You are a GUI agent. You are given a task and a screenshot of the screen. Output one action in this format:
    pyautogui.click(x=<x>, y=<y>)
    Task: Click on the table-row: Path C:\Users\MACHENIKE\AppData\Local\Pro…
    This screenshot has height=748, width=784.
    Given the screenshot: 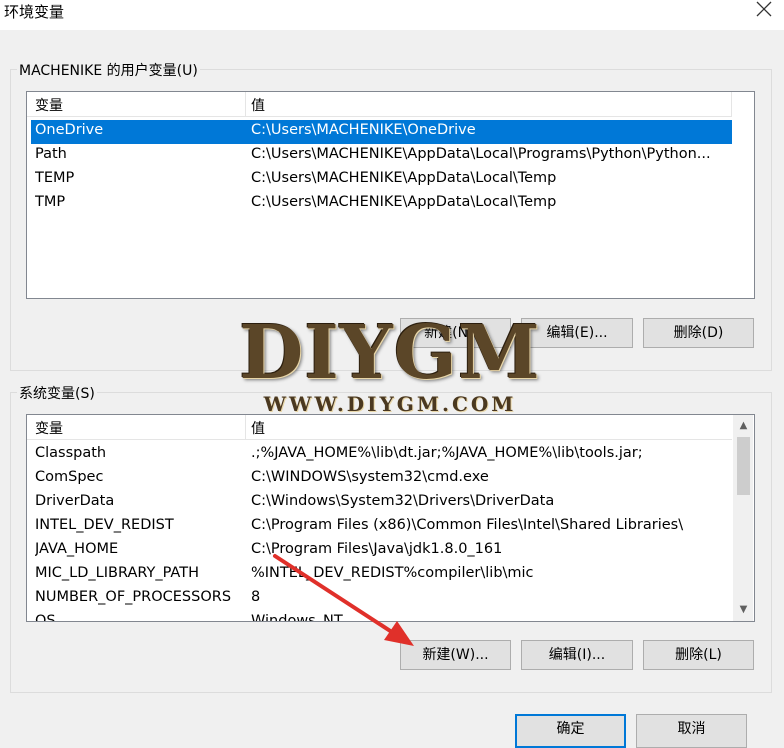 What is the action you would take?
    pyautogui.click(x=381, y=156)
    